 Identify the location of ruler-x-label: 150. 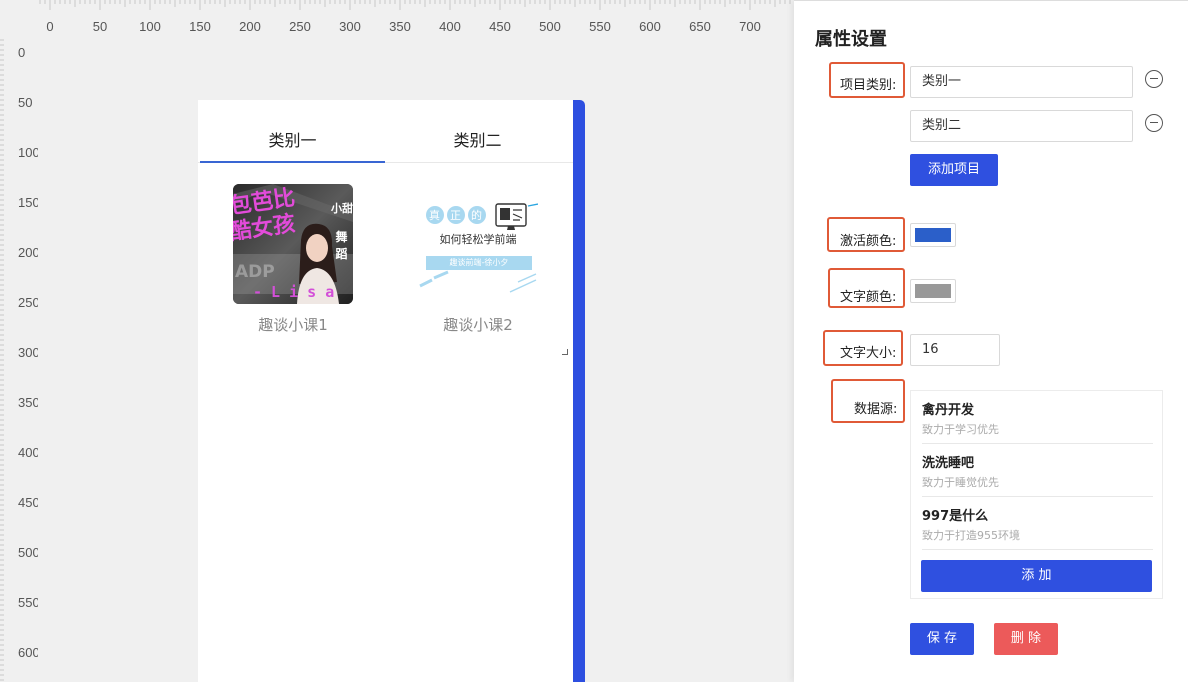
(200, 26).